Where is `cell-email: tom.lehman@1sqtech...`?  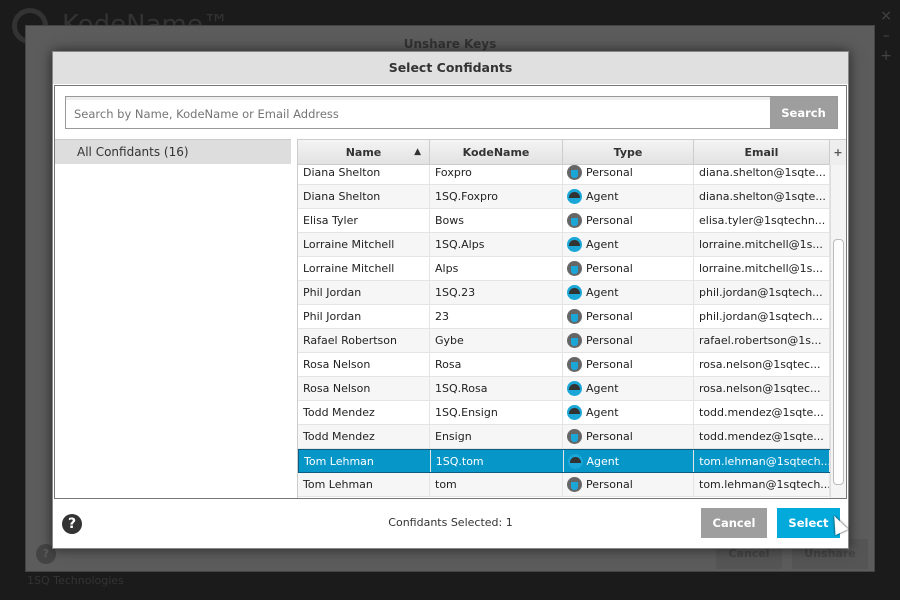 cell-email: tom.lehman@1sqtech... is located at coordinates (762, 484).